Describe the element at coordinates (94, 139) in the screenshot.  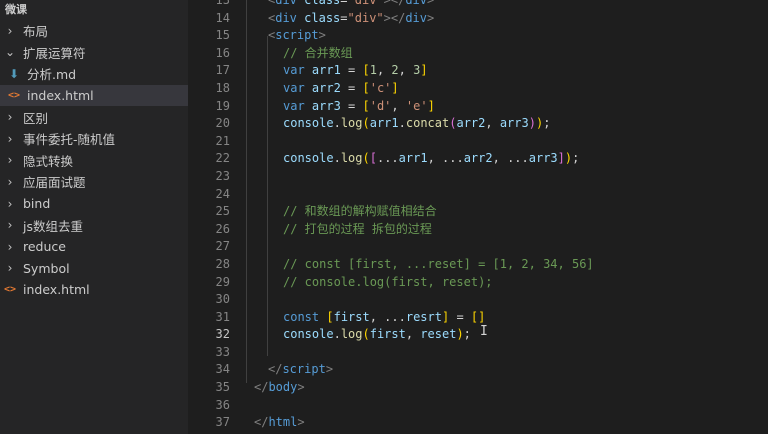
I see `tree-item: › 事件委托-随机值` at that location.